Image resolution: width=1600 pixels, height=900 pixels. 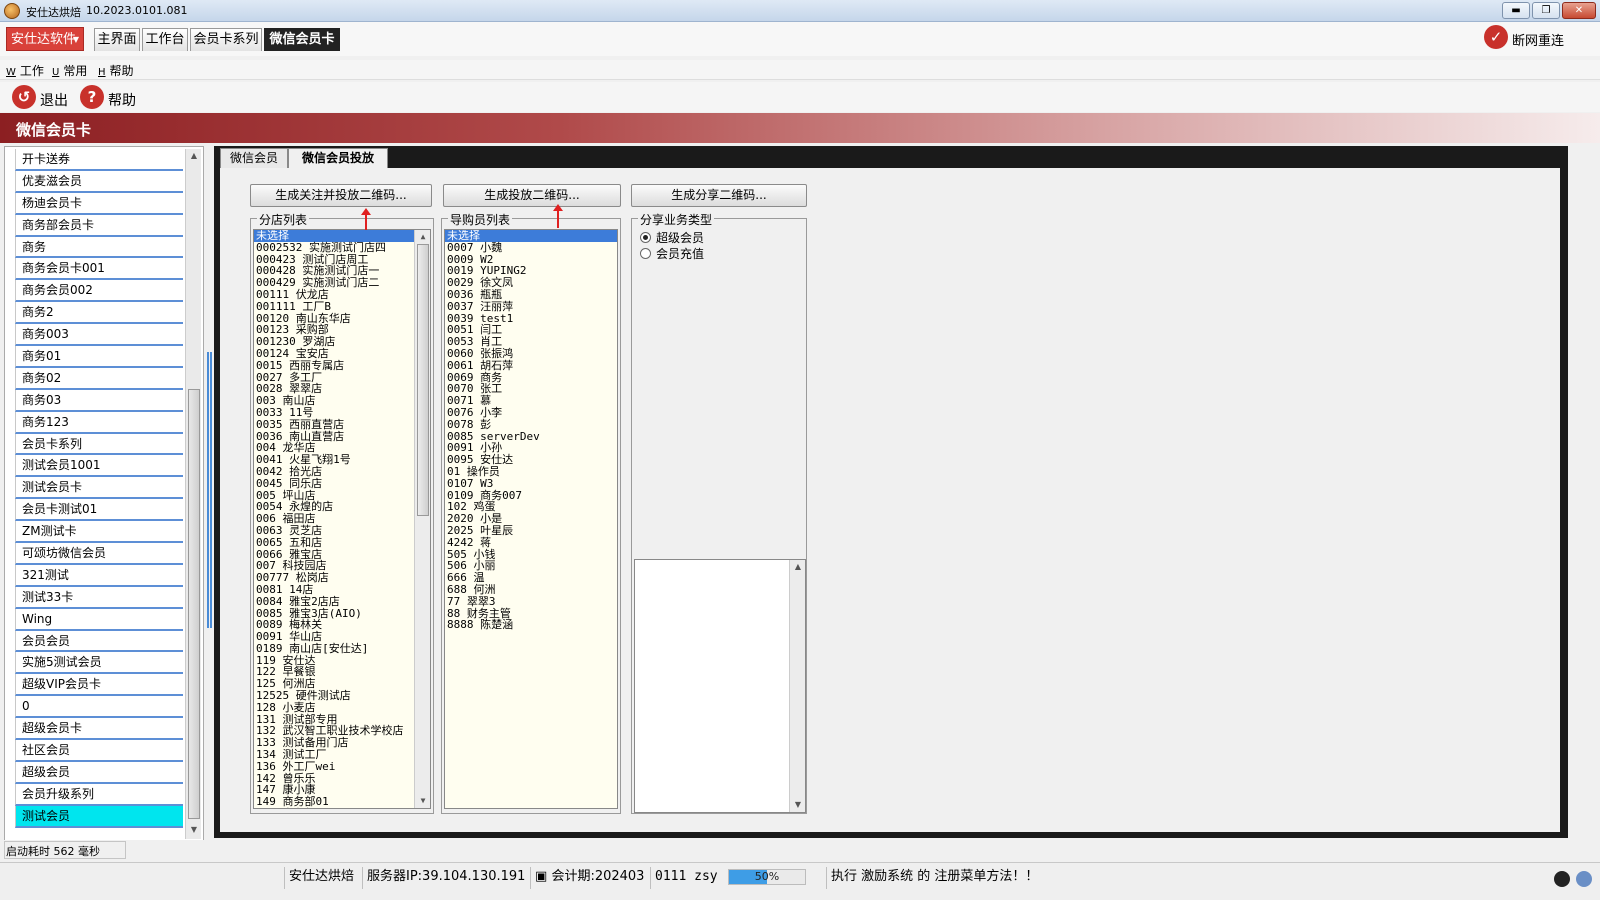 I want to click on sidebar-item: 商务部会员卡, so click(x=99, y=225).